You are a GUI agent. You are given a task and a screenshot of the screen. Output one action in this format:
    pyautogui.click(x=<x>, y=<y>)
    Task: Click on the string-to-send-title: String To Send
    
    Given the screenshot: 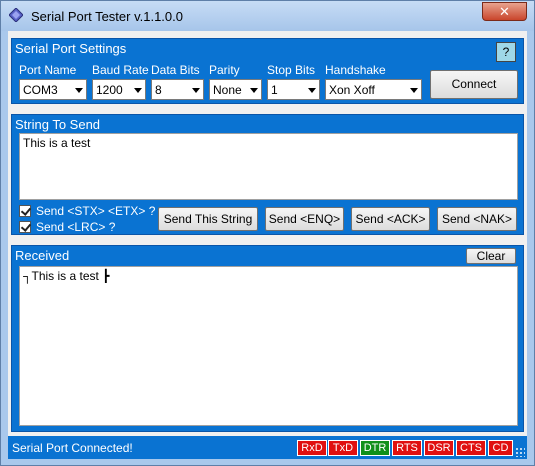 What is the action you would take?
    pyautogui.click(x=58, y=124)
    